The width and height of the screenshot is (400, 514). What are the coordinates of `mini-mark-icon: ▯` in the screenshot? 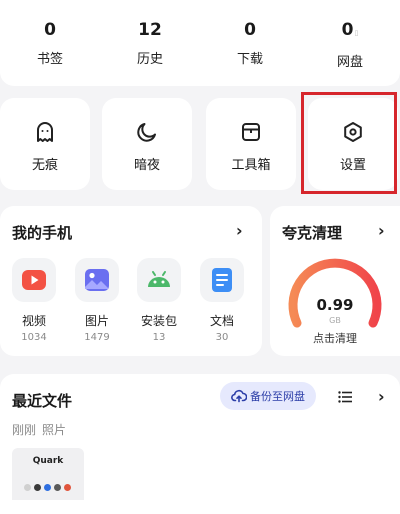 It's located at (356, 33).